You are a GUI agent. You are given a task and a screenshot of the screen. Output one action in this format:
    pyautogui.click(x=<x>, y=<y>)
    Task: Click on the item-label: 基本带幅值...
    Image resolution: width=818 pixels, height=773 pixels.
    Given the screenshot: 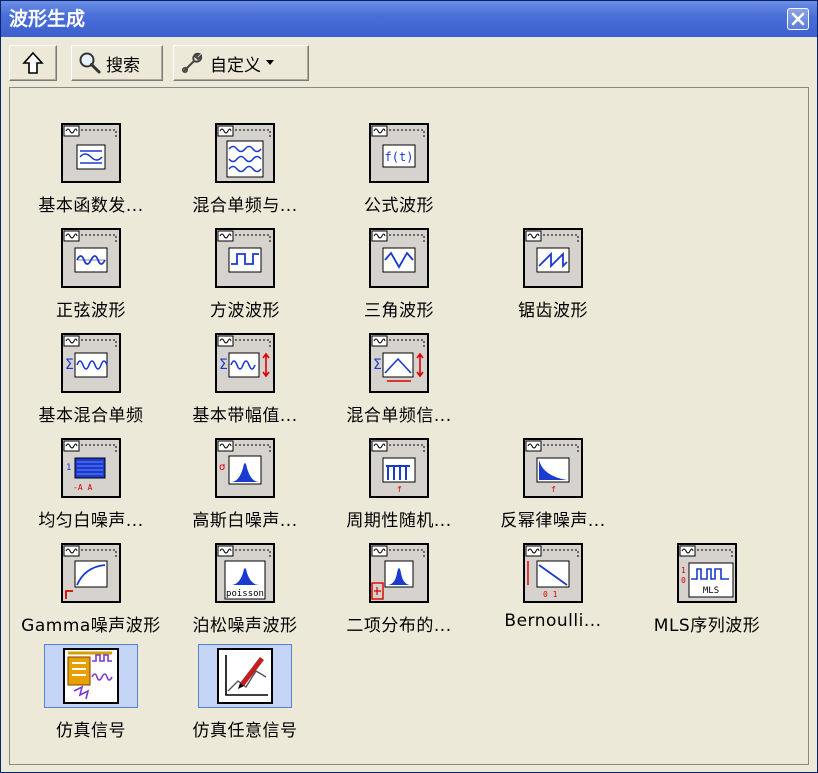 What is the action you would take?
    pyautogui.click(x=245, y=416)
    